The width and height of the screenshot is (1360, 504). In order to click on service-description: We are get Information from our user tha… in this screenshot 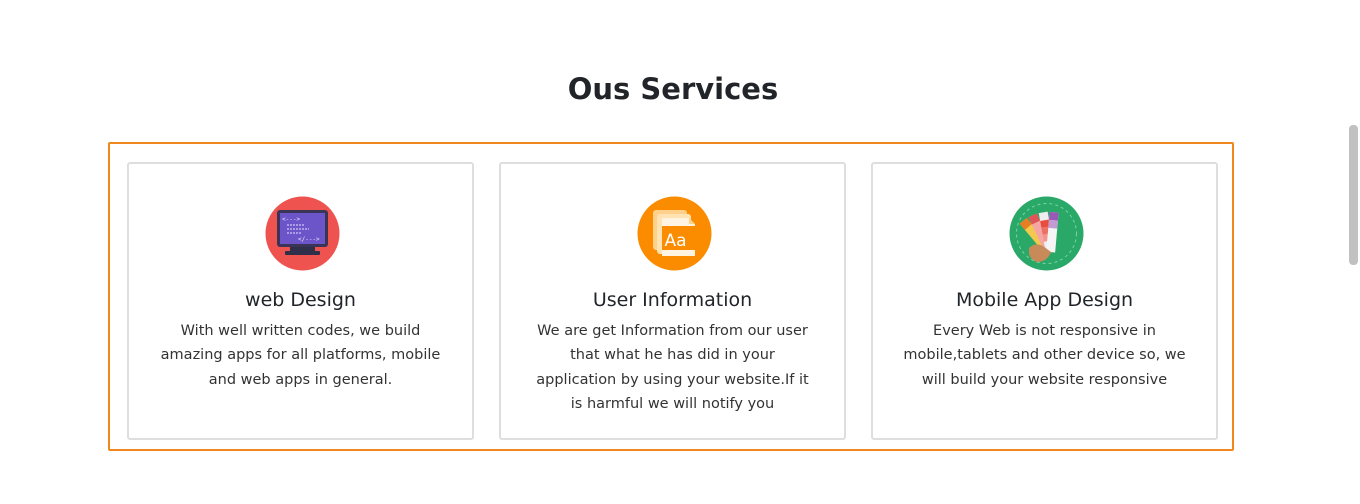, I will do `click(672, 367)`.